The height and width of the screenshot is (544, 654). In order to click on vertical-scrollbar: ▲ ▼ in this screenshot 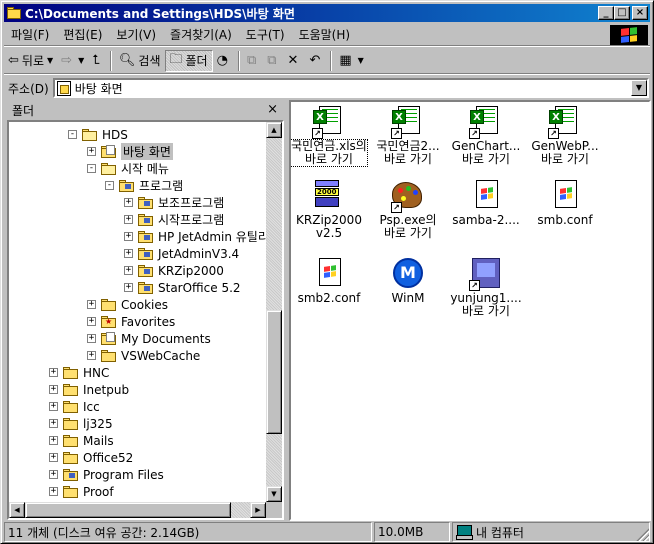, I will do `click(274, 312)`.